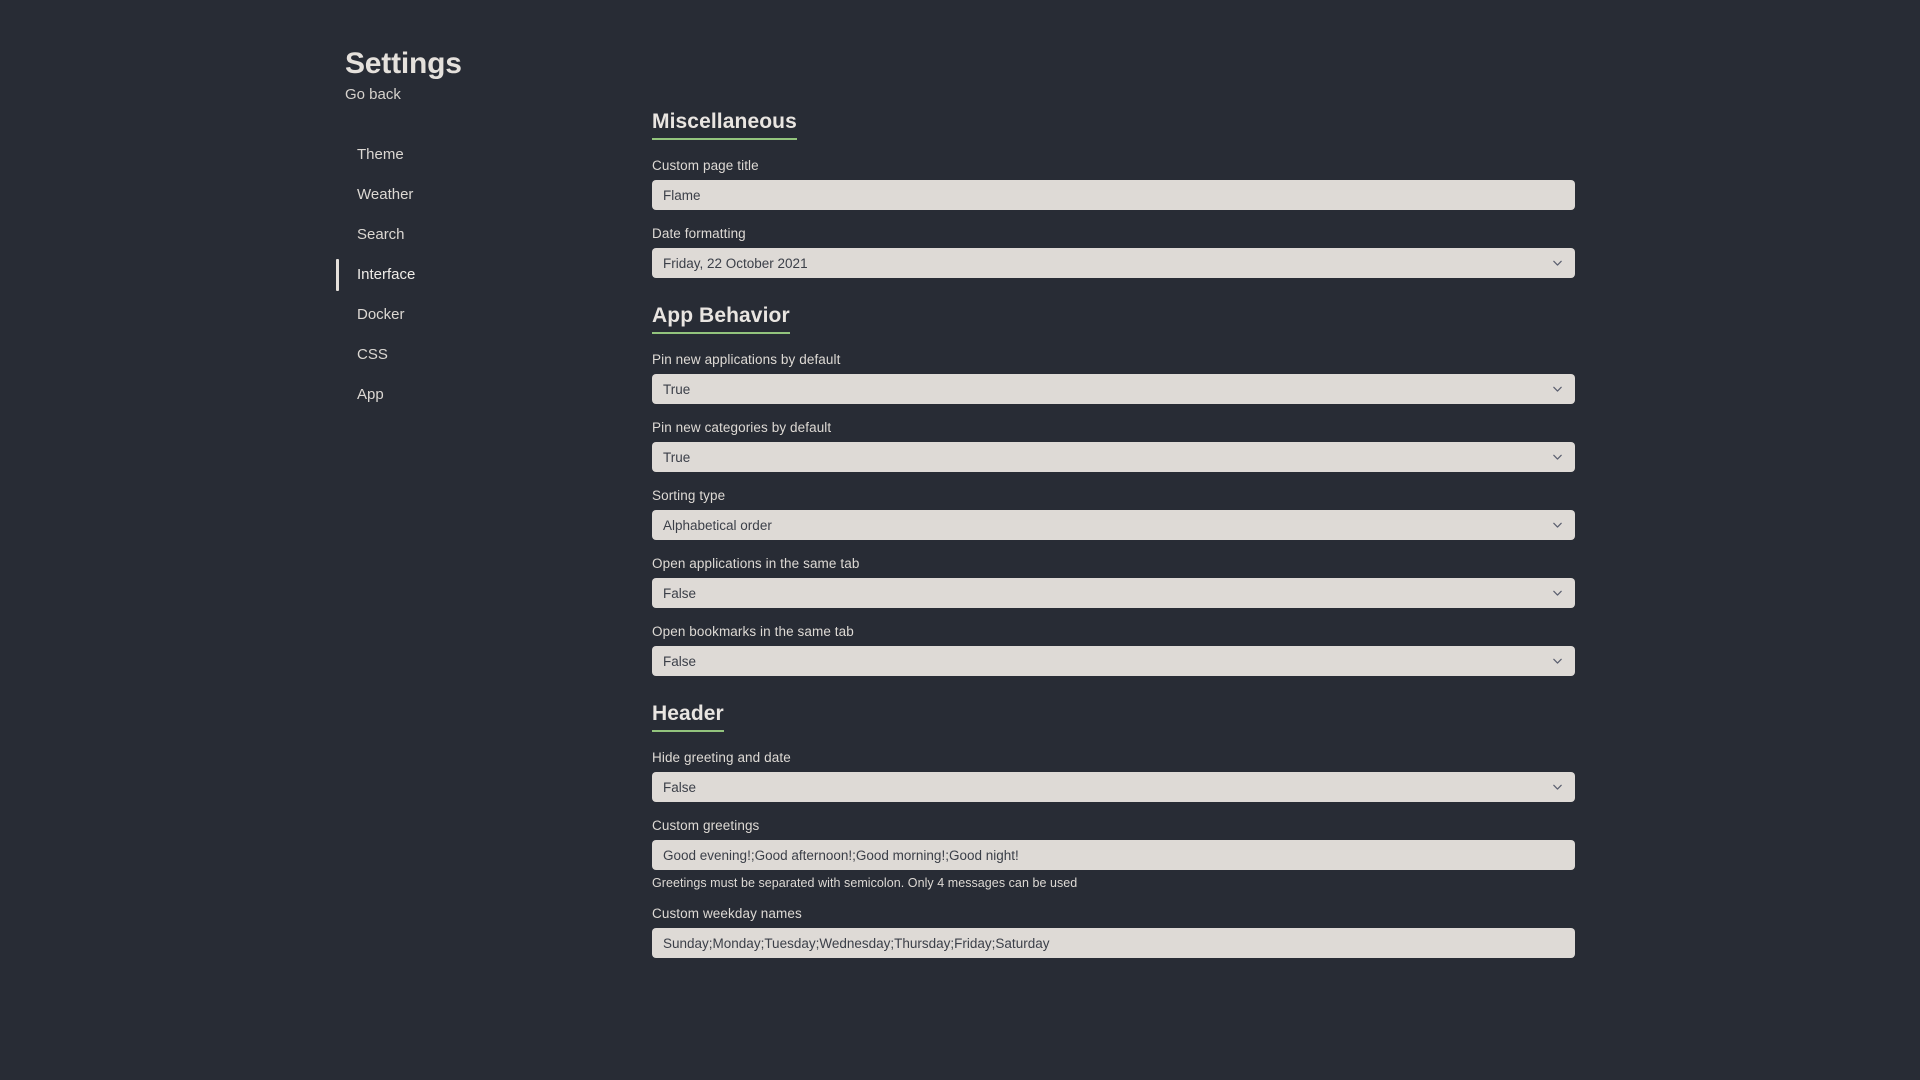 The width and height of the screenshot is (1920, 1080). What do you see at coordinates (735, 263) in the screenshot?
I see `select-value: Friday, 22 October 2021` at bounding box center [735, 263].